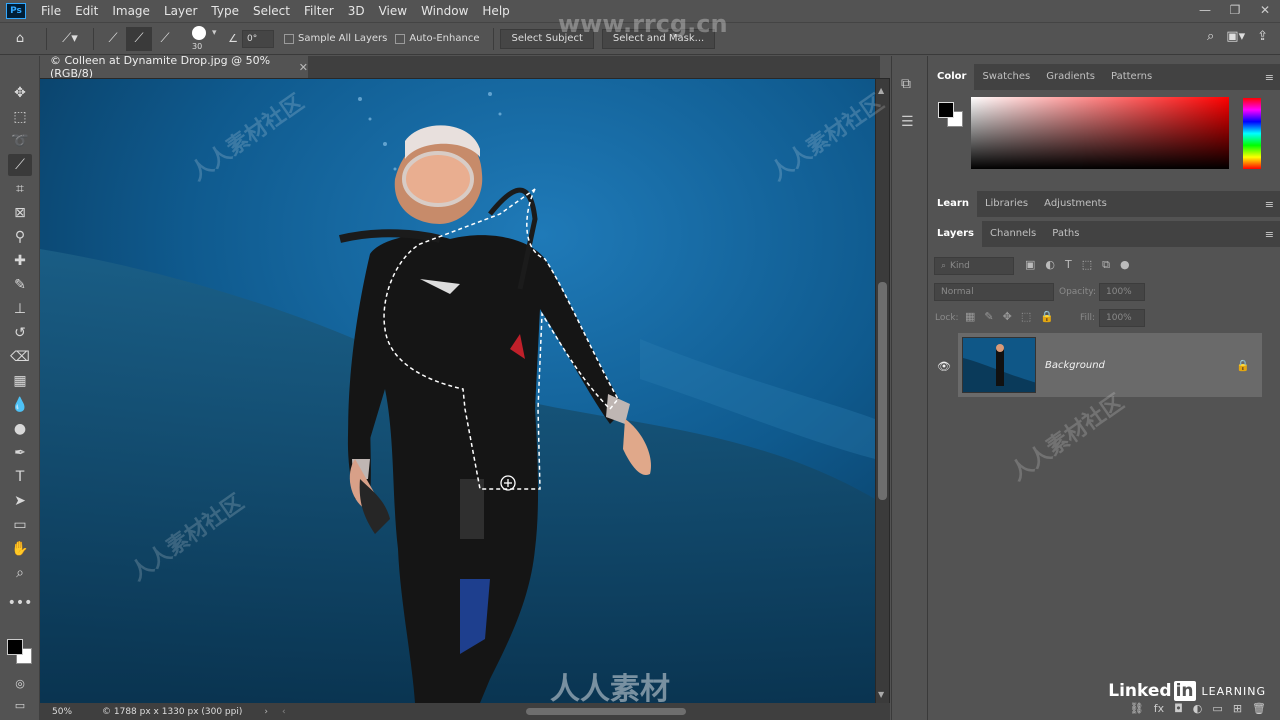 This screenshot has height=720, width=1280. I want to click on menu-image: Image, so click(131, 11).